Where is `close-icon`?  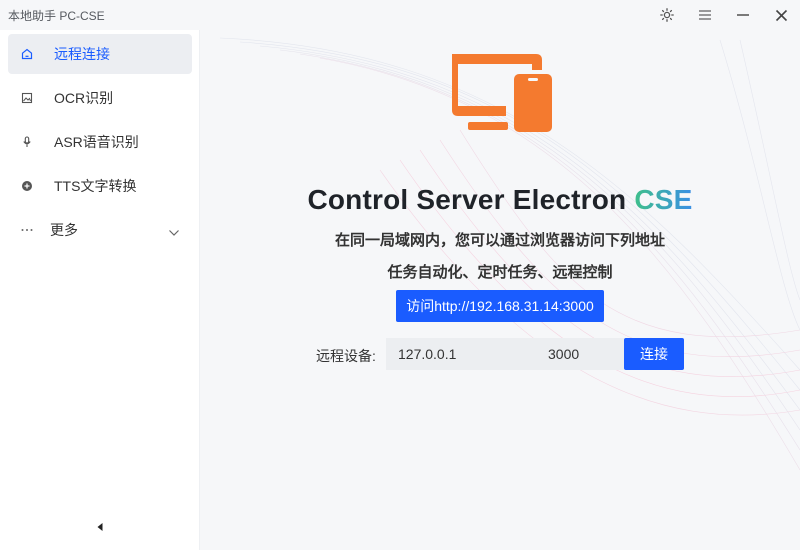
close-icon is located at coordinates (781, 15).